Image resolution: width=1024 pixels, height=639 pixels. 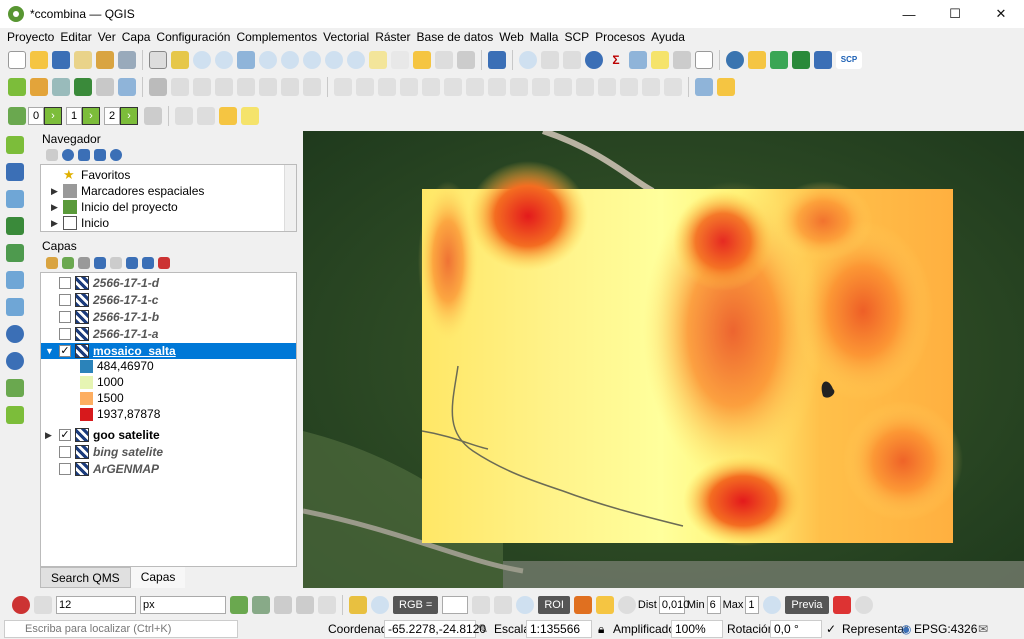 I want to click on scp-zoom-icon, so click(x=380, y=605).